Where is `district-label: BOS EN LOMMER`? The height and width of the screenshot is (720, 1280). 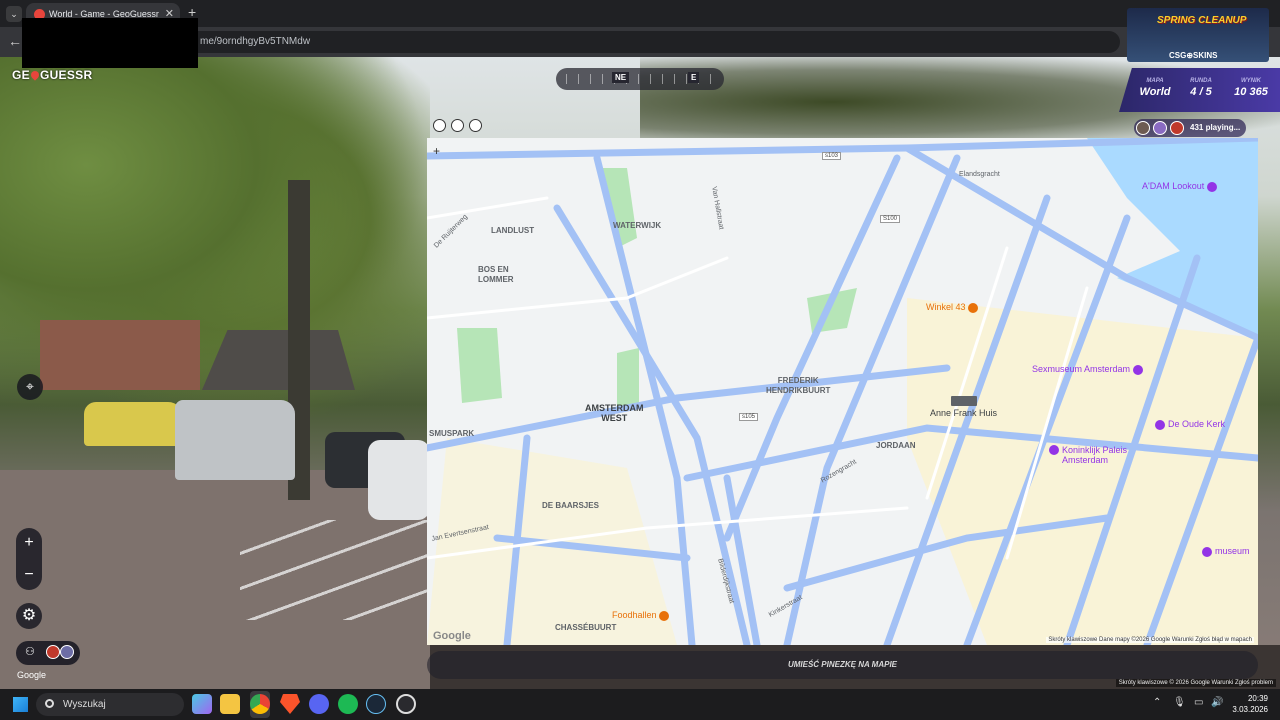
district-label: BOS EN LOMMER is located at coordinates (496, 274).